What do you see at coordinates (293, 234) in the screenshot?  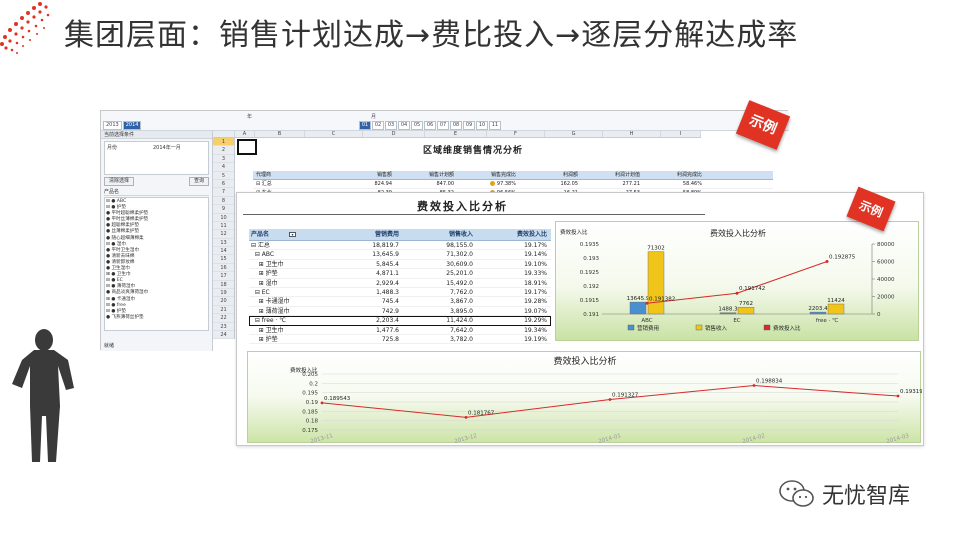 I see `dropdown-arrow-icon: ▾` at bounding box center [293, 234].